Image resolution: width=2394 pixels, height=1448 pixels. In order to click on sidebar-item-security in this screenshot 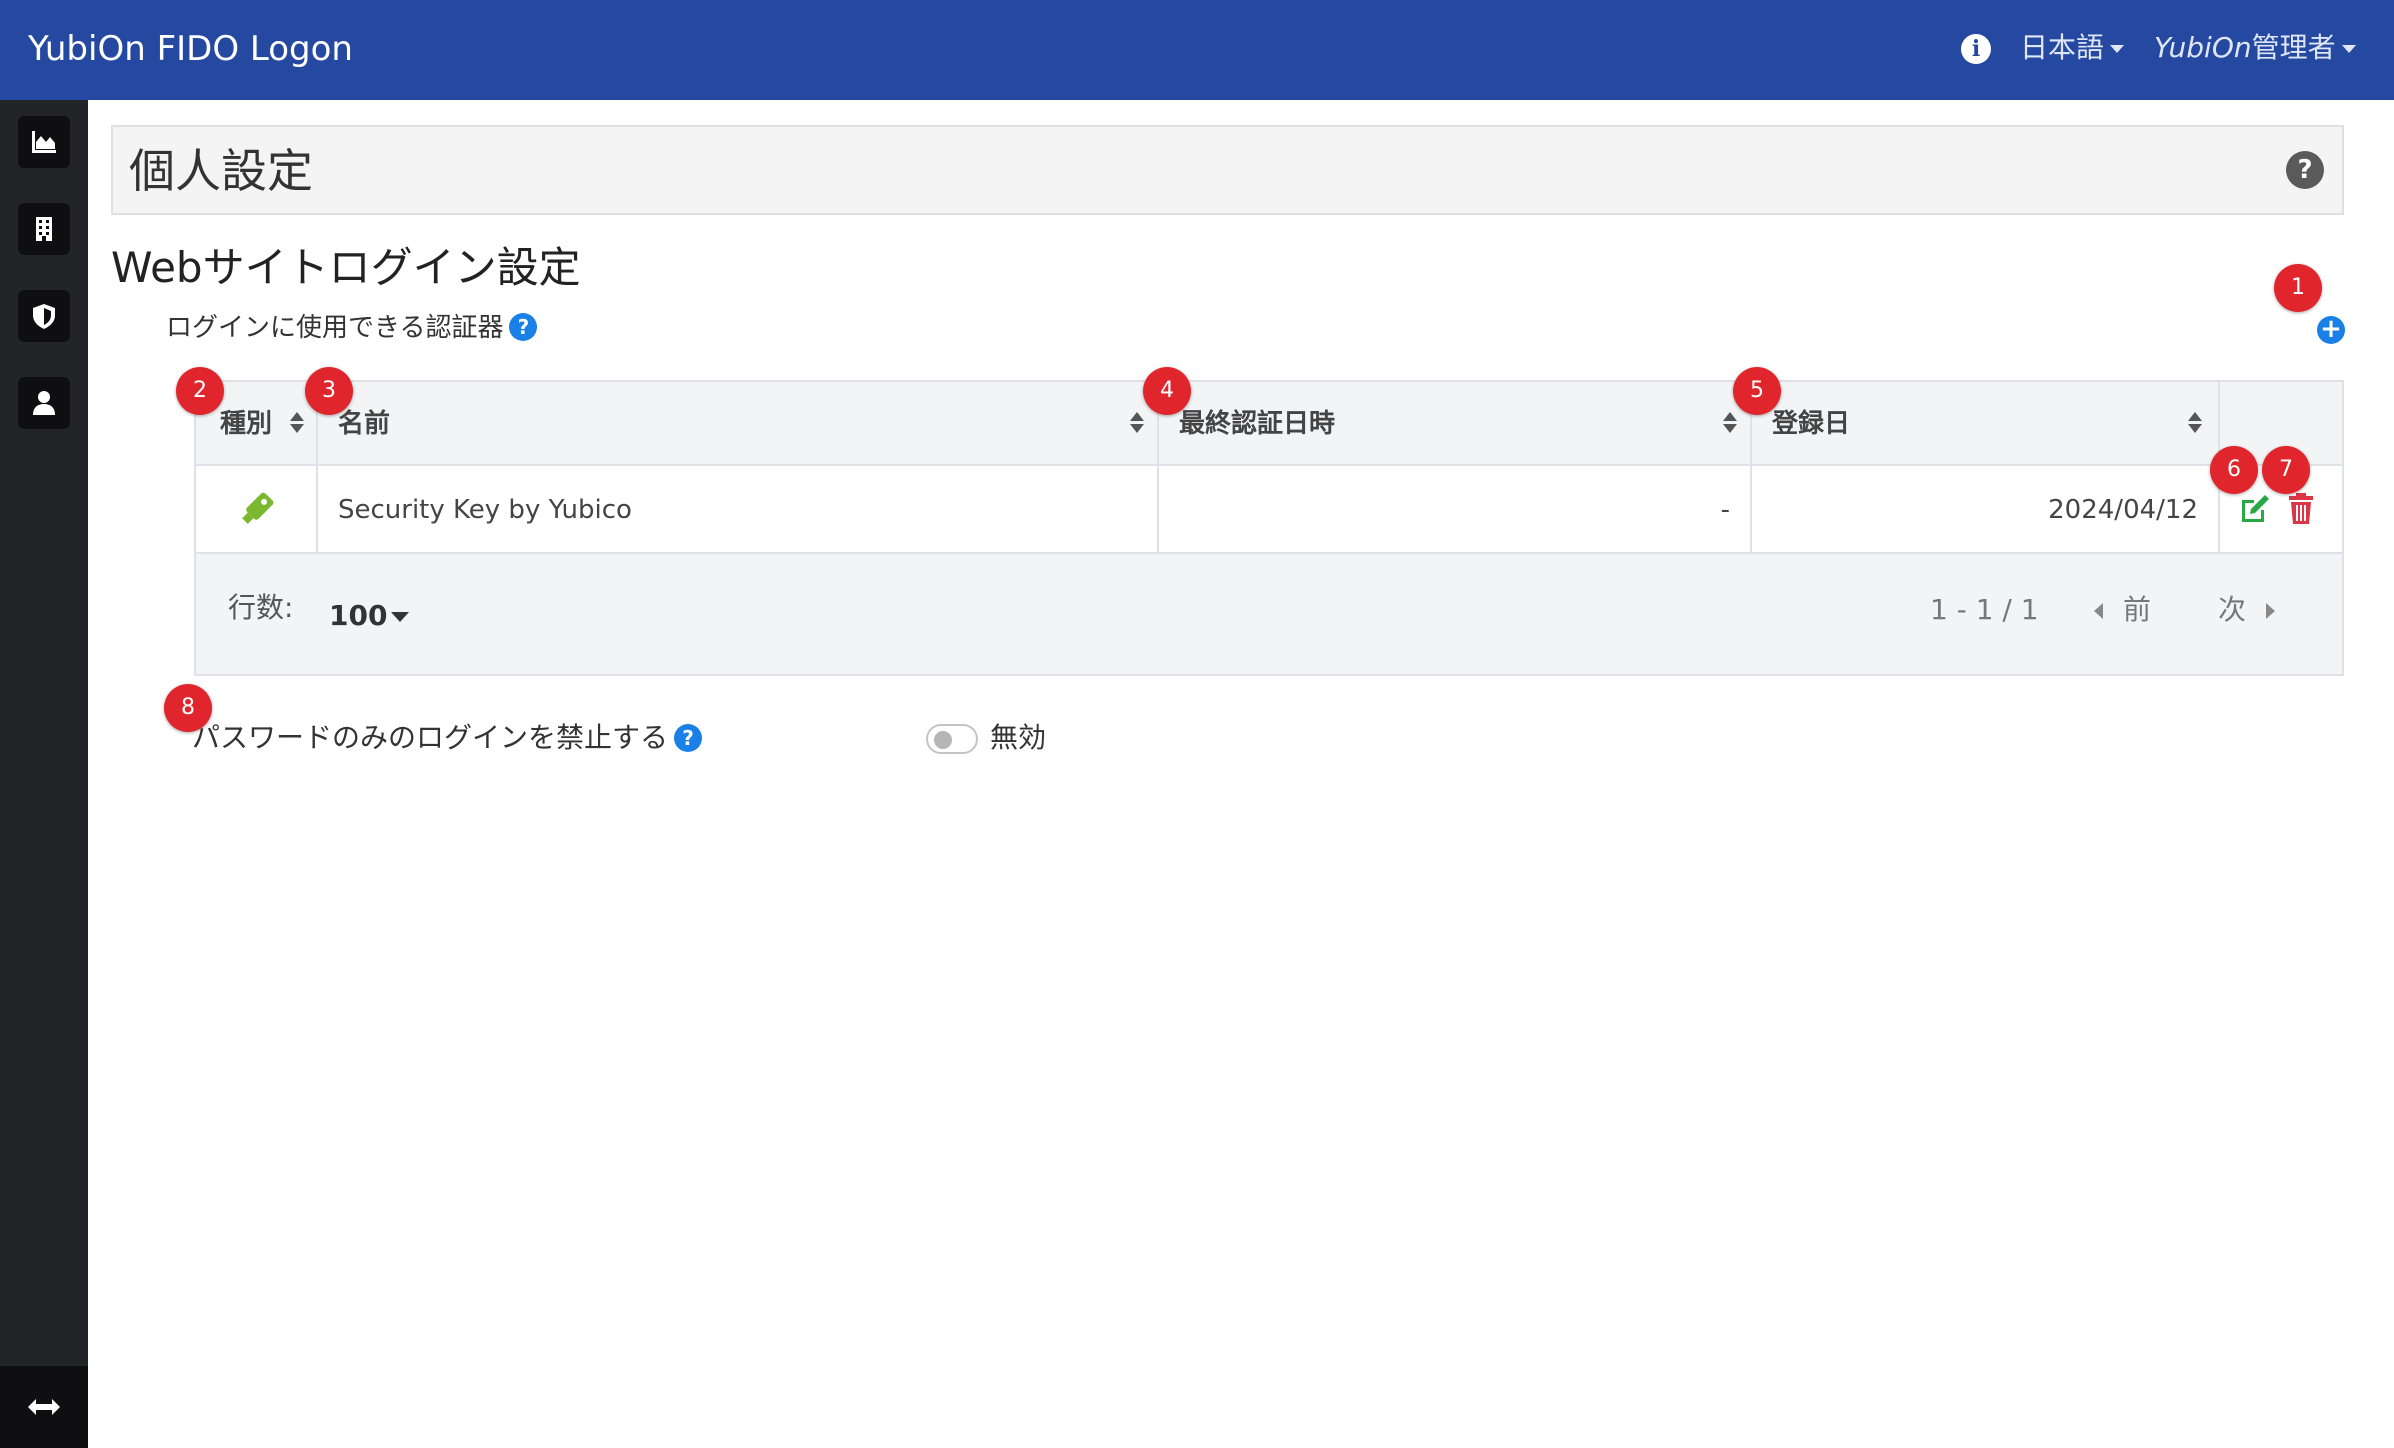, I will do `click(44, 316)`.